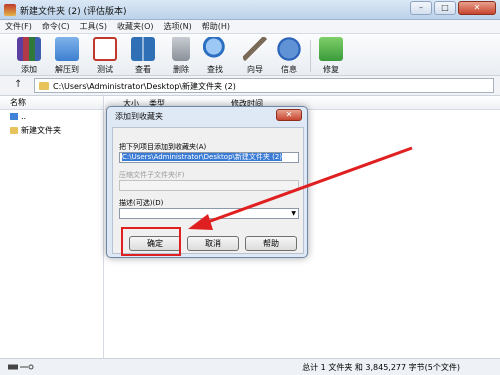  What do you see at coordinates (151, 241) in the screenshot?
I see `annotation-highlight-box` at bounding box center [151, 241].